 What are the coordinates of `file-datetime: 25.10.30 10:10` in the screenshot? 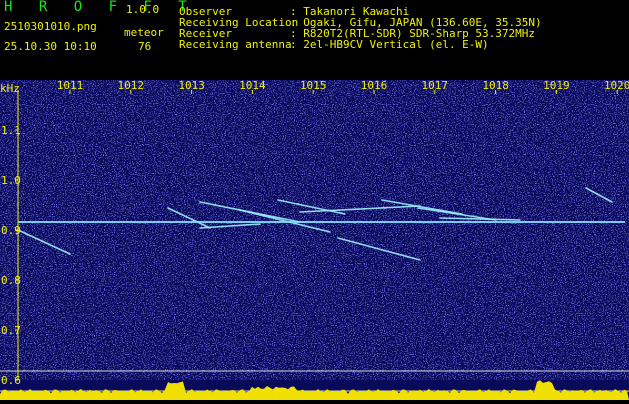 It's located at (50, 46).